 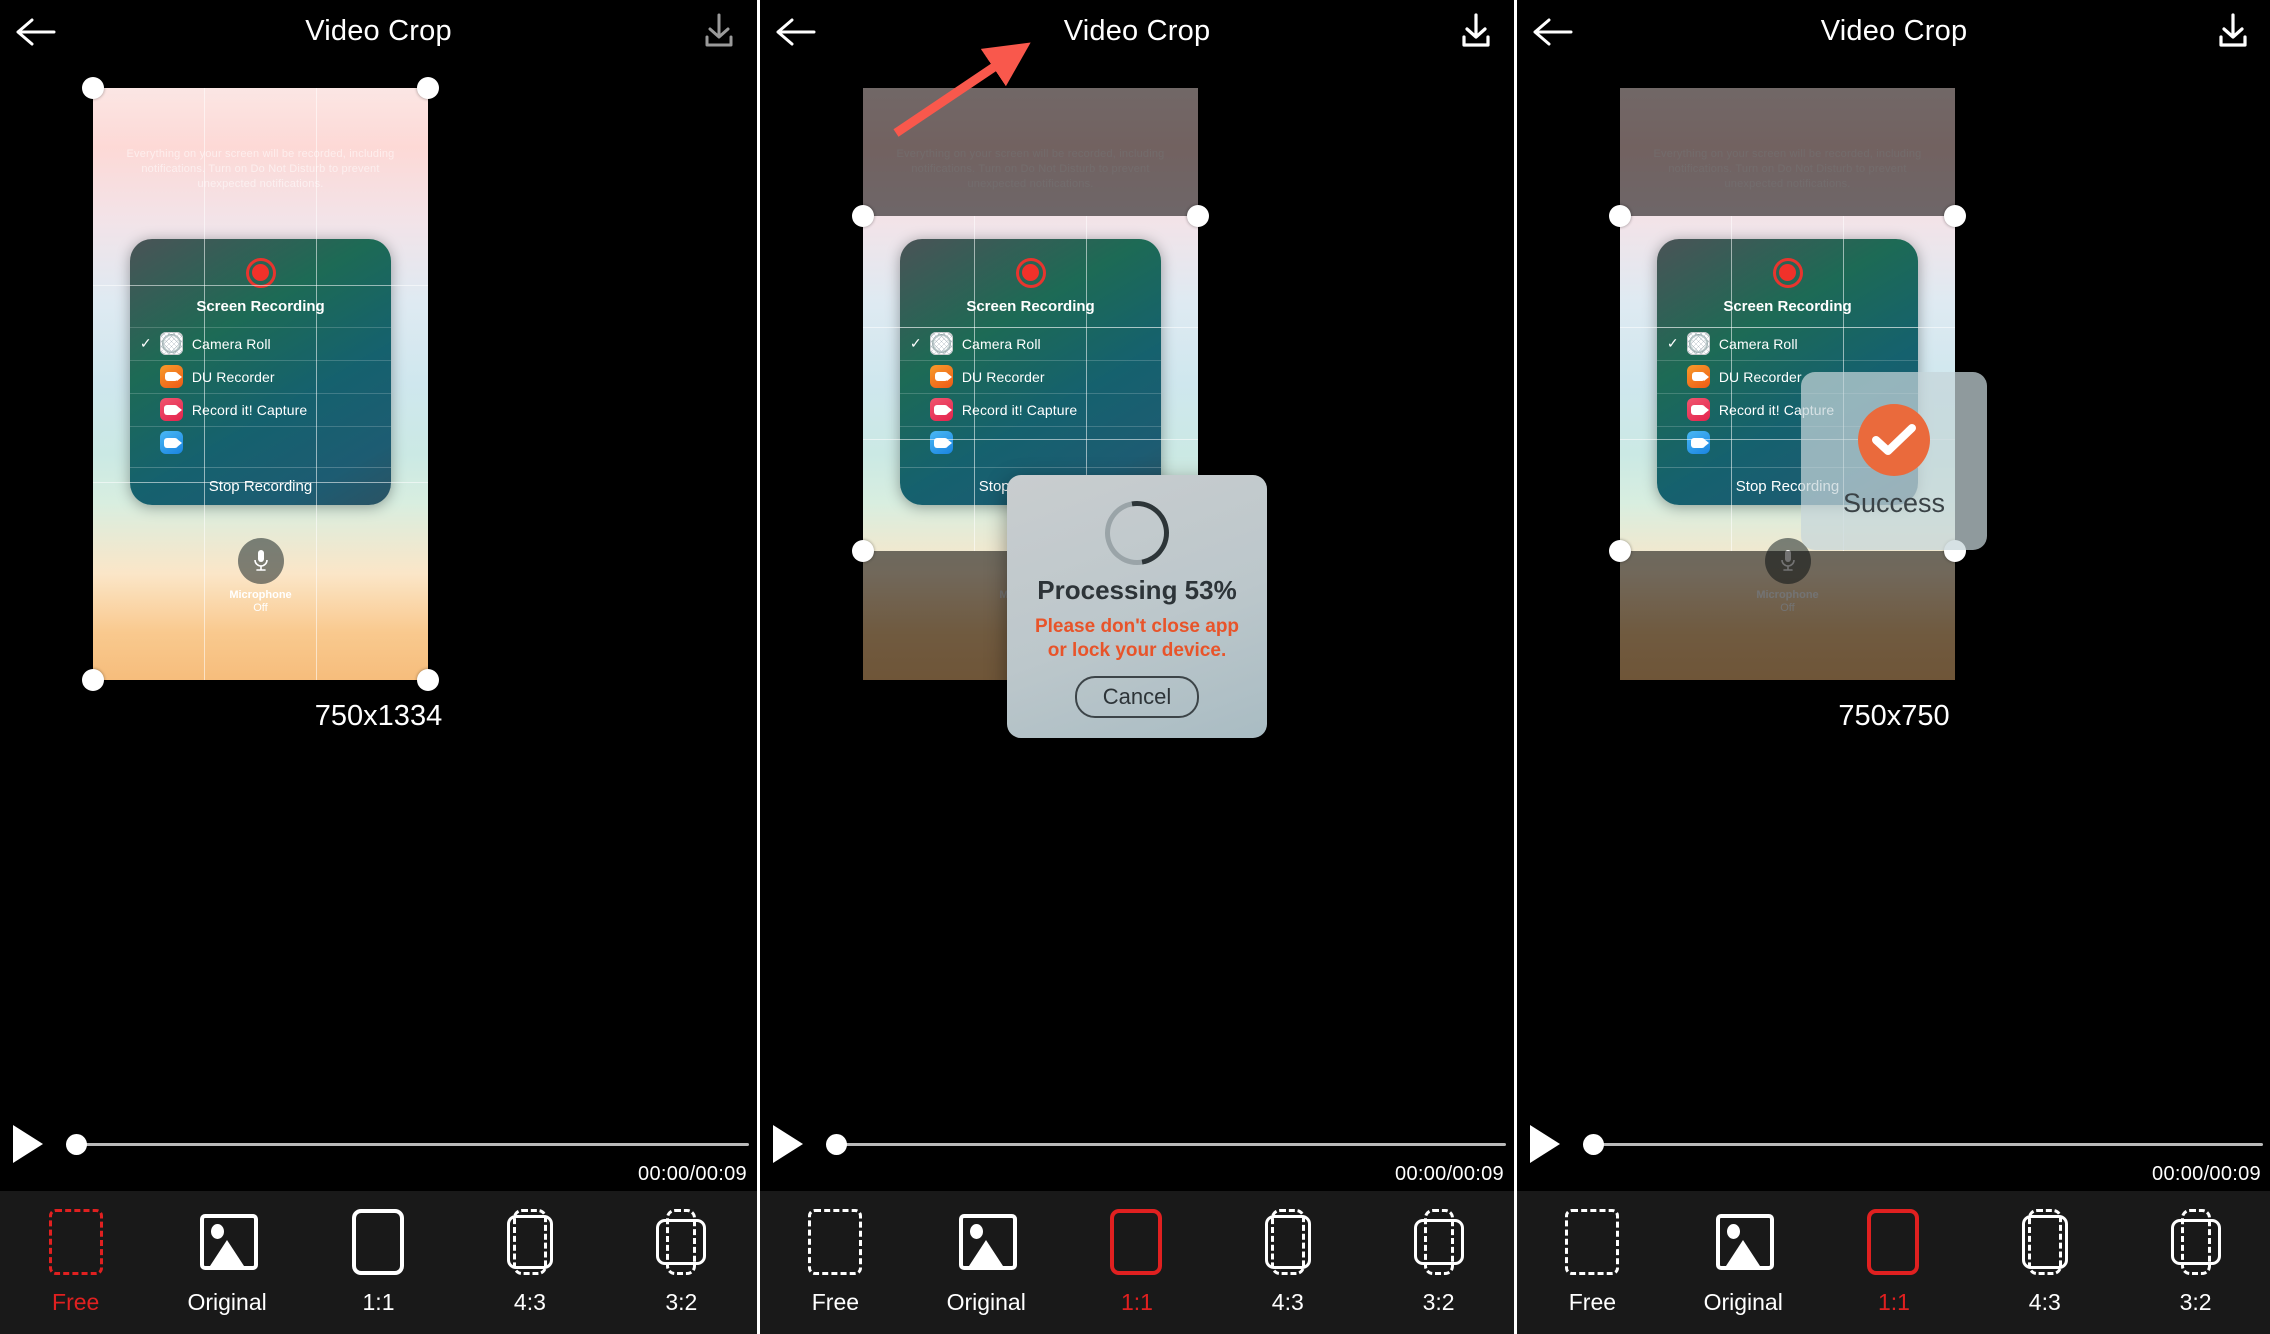 I want to click on microphone-label: Microphone, so click(x=260, y=594).